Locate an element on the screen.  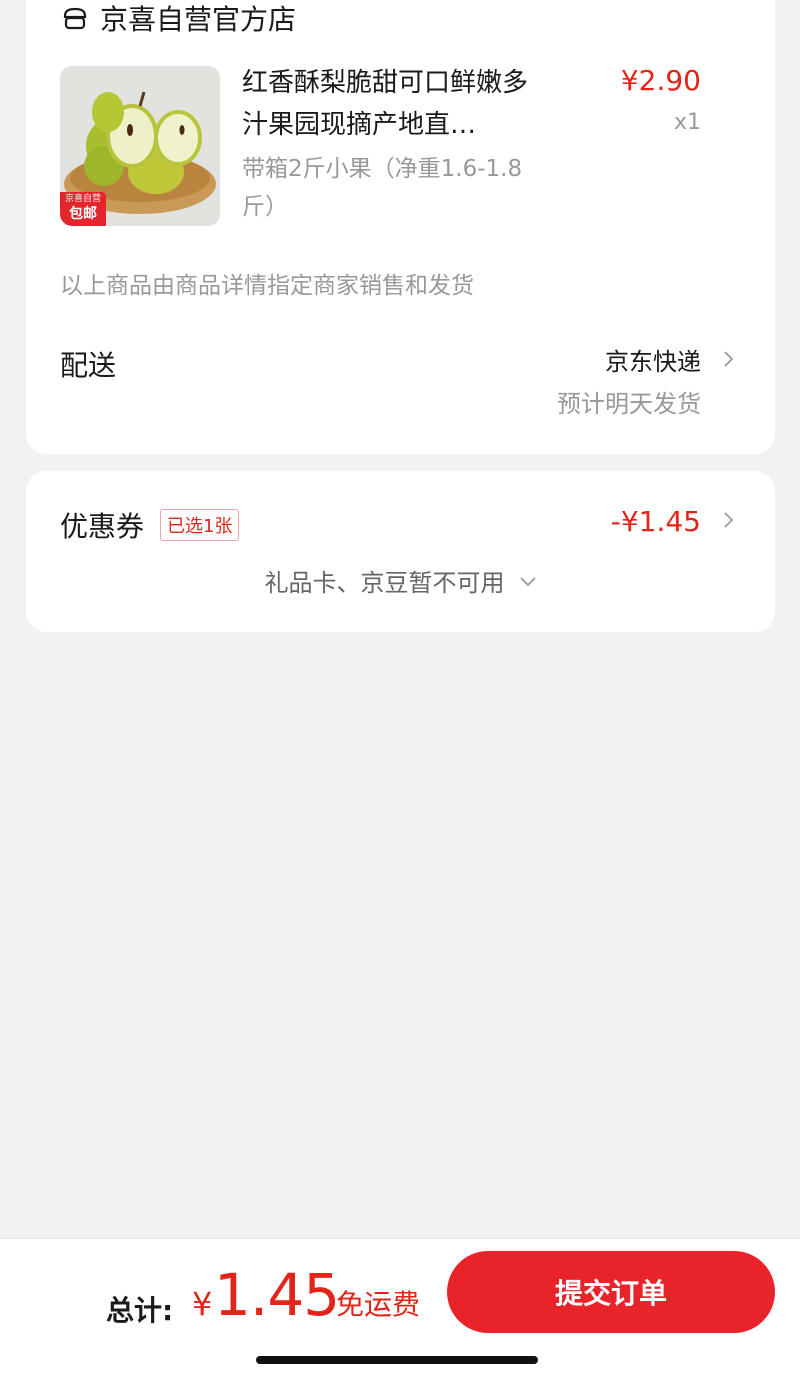
submit-order-button: 提交订单 is located at coordinates (611, 1292).